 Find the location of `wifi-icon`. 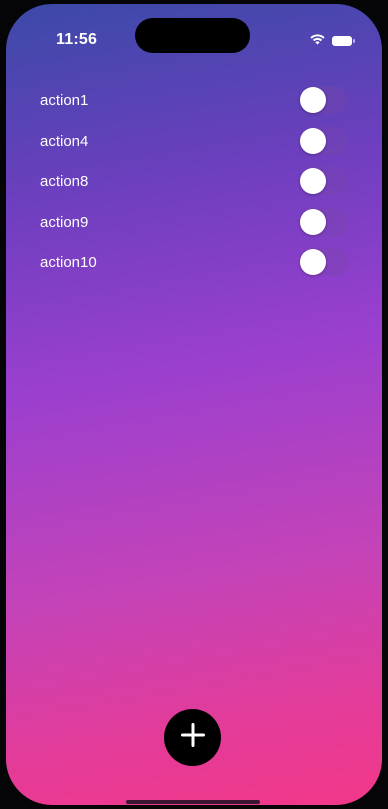

wifi-icon is located at coordinates (317, 41).